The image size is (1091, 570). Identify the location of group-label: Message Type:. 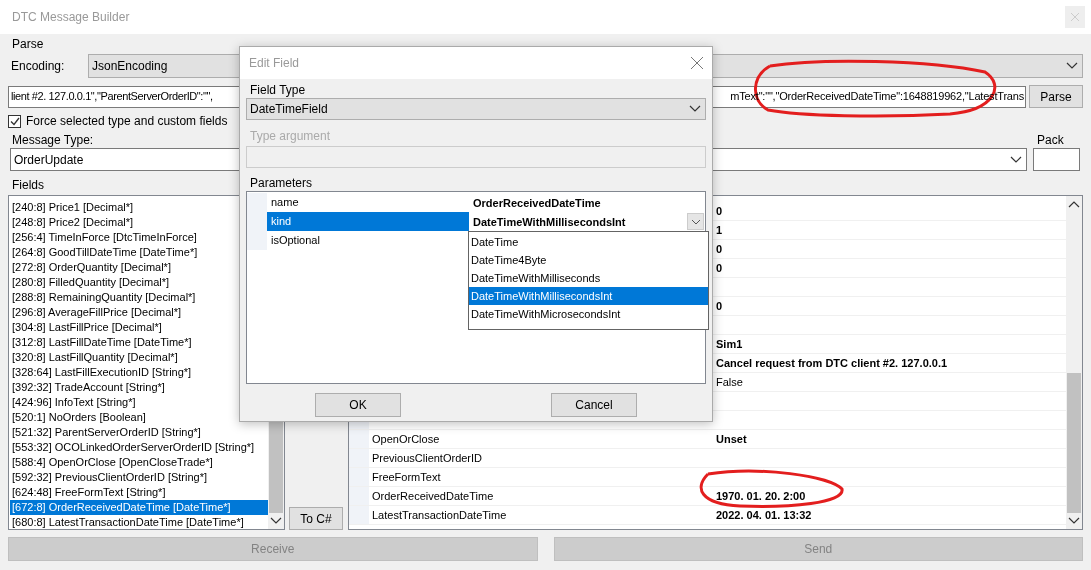
(52, 140).